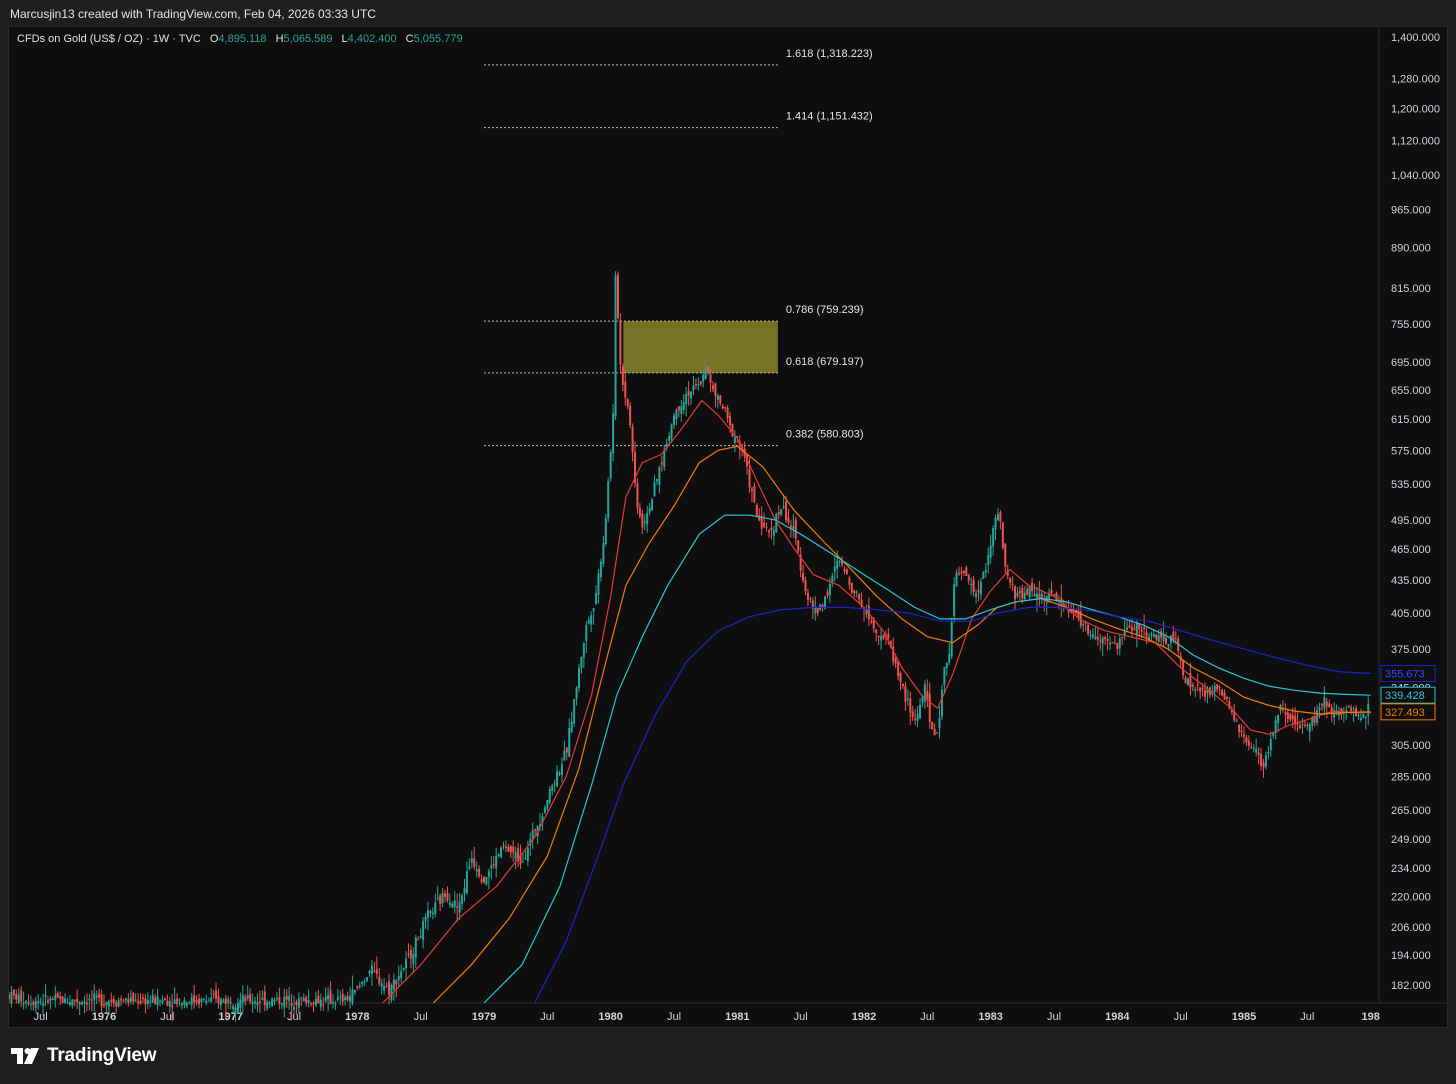  Describe the element at coordinates (825, 310) in the screenshot. I see `fib-level-label: 0.786 (759.239)` at that location.